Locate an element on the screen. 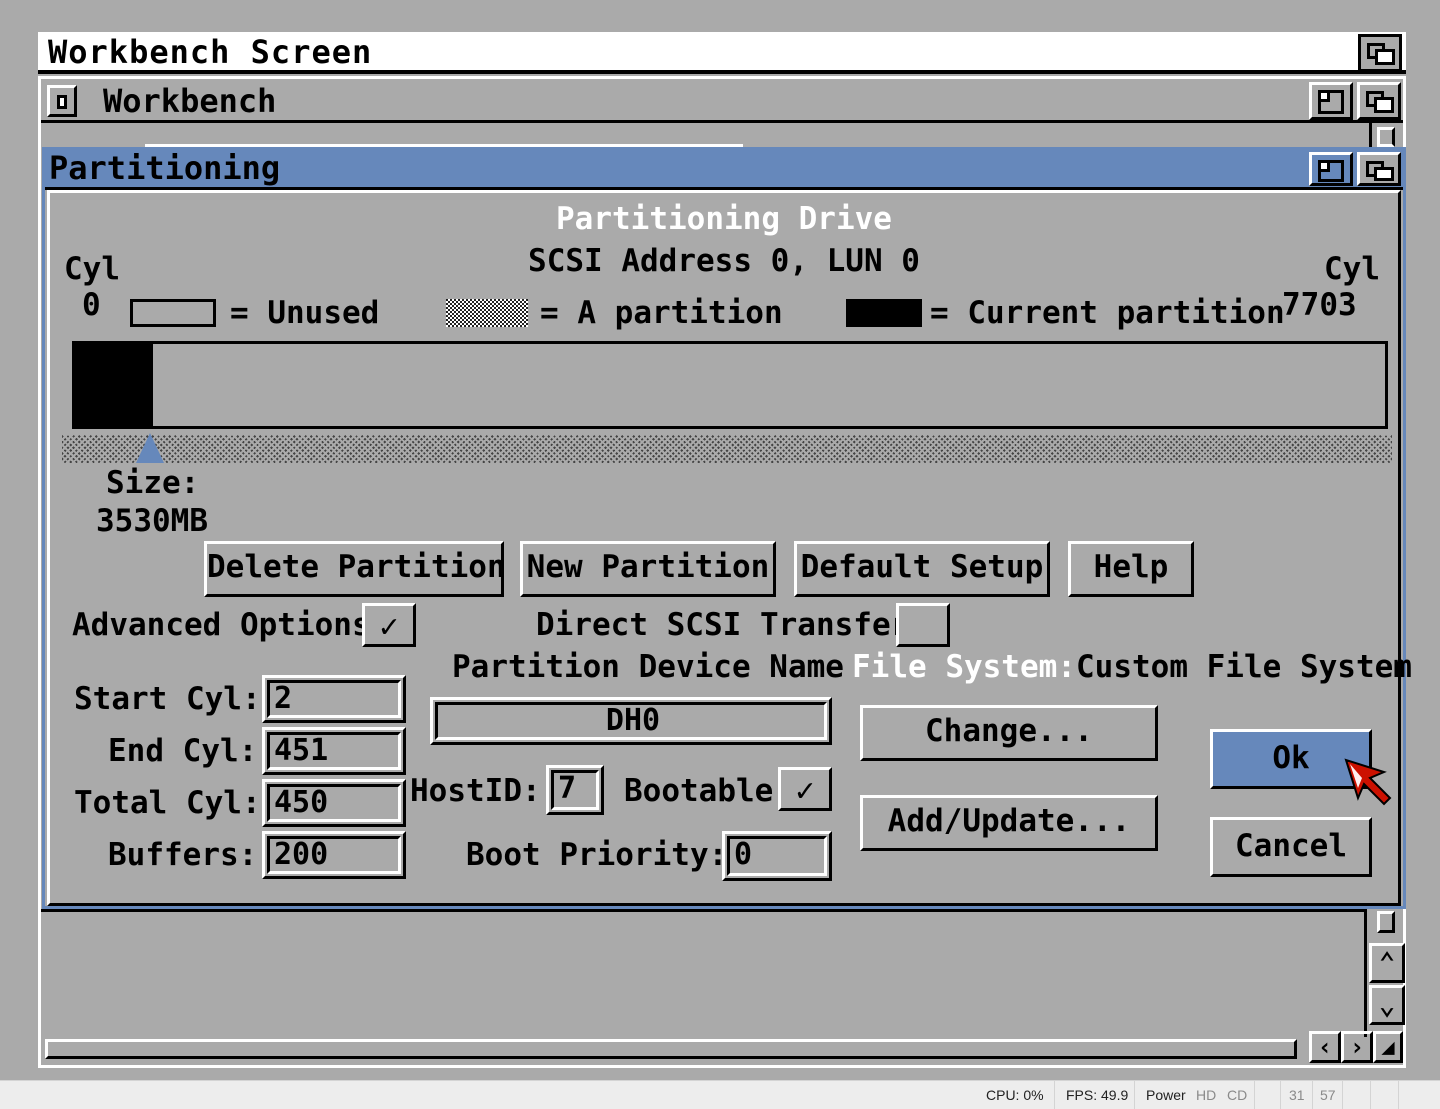 The image size is (1440, 1109). cyl-right-label: Cyl is located at coordinates (1352, 269).